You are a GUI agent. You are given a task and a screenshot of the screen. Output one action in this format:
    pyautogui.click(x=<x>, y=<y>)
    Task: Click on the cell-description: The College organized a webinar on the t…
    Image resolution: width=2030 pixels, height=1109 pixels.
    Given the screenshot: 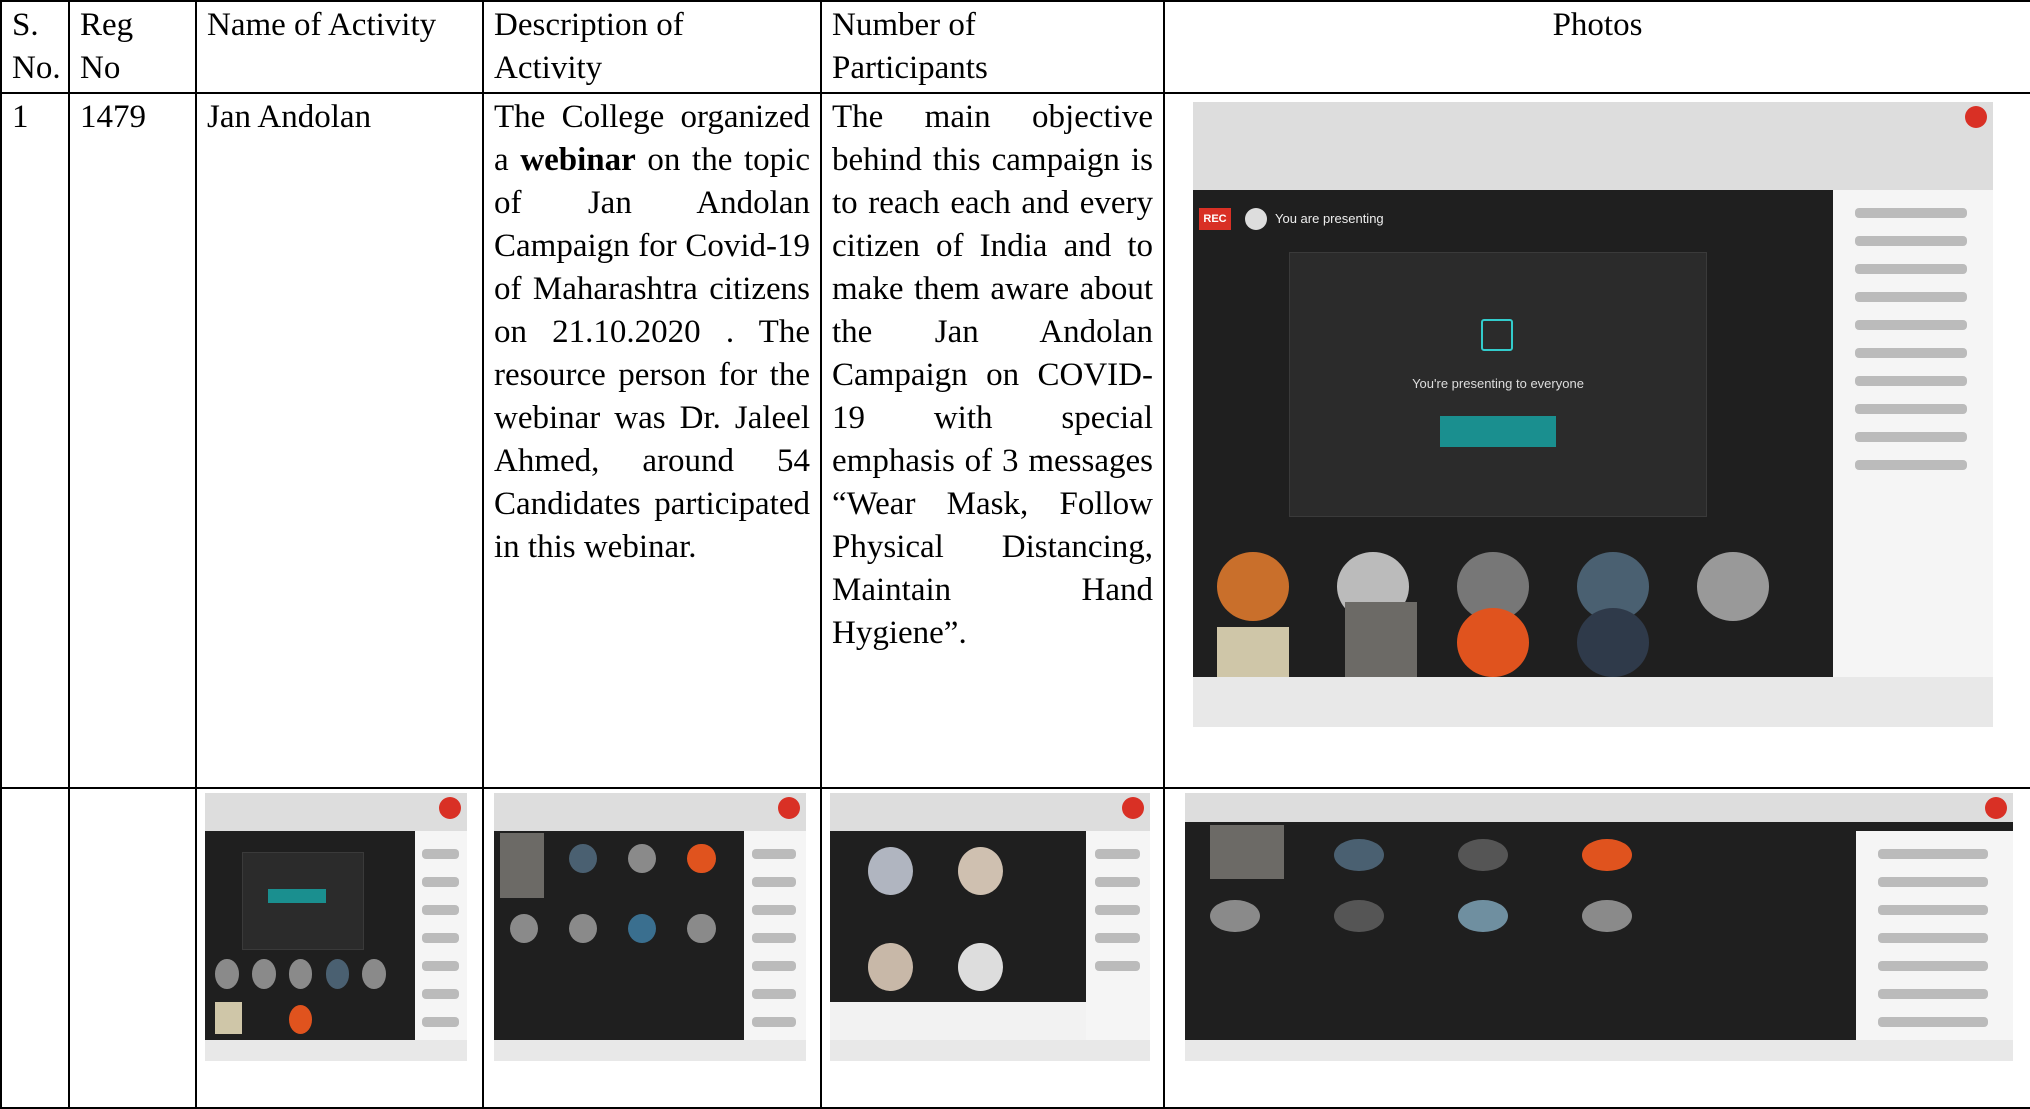 What is the action you would take?
    pyautogui.click(x=652, y=440)
    